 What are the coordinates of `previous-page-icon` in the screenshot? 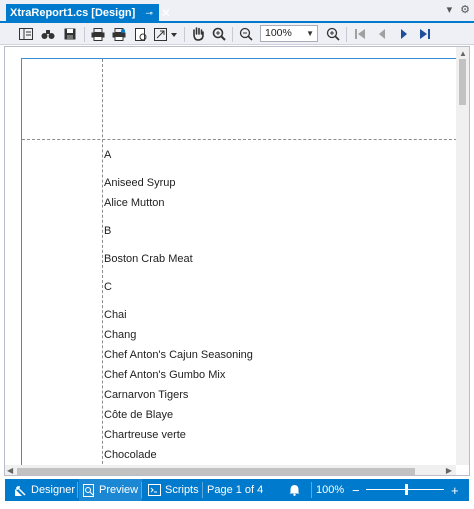 It's located at (382, 34).